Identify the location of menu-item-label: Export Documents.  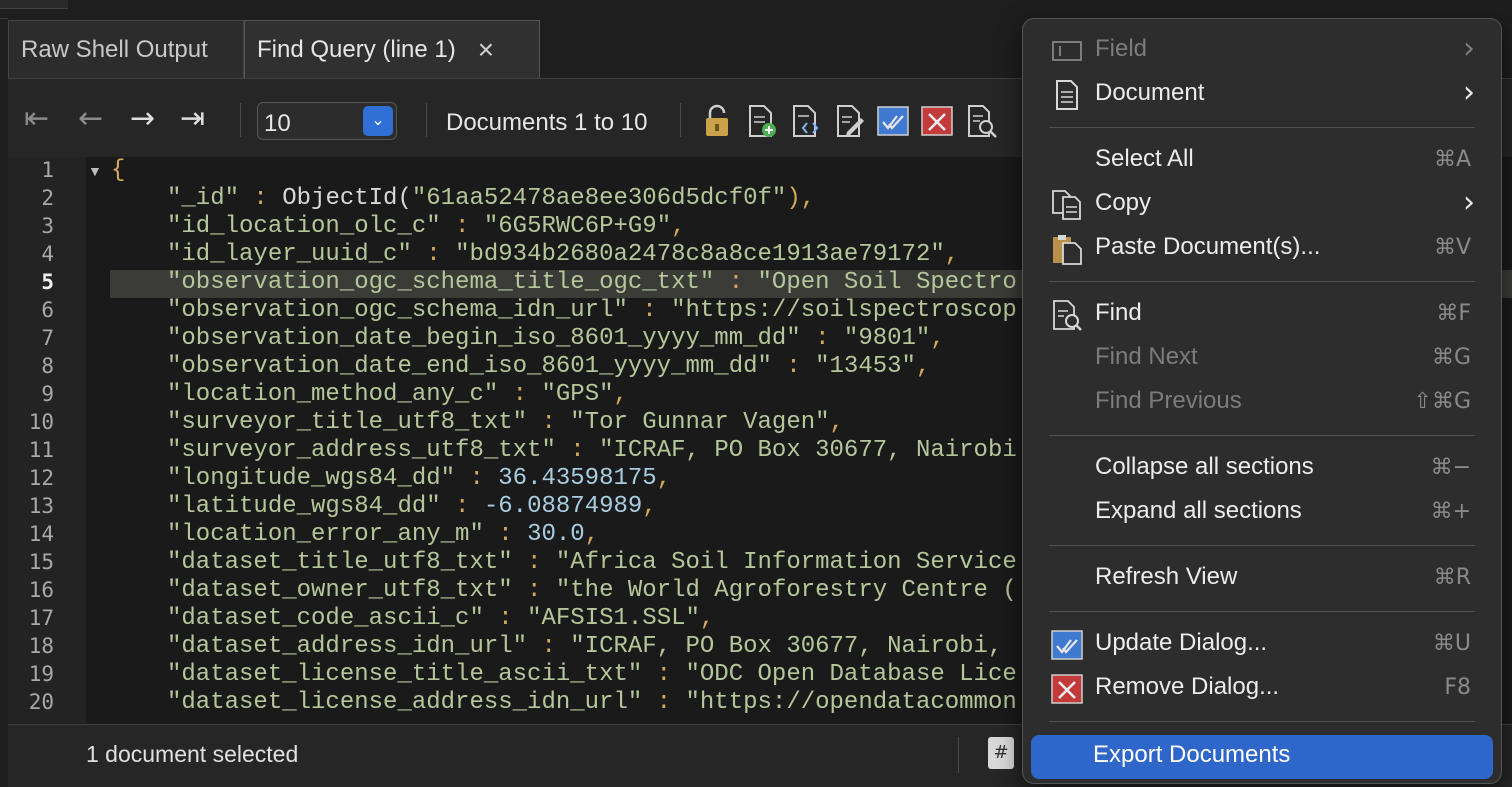
(1192, 754).